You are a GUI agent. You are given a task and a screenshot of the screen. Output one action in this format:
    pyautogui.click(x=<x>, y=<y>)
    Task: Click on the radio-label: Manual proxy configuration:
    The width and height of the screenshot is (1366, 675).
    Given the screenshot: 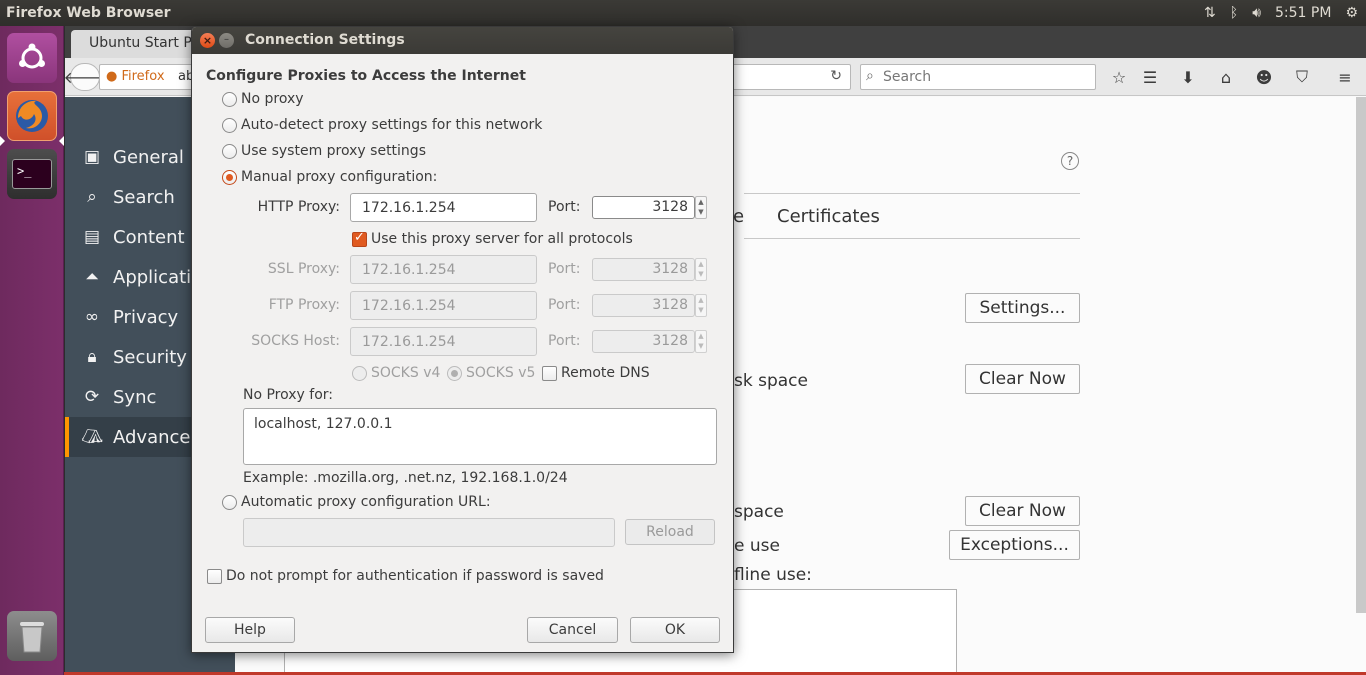 What is the action you would take?
    pyautogui.click(x=339, y=177)
    